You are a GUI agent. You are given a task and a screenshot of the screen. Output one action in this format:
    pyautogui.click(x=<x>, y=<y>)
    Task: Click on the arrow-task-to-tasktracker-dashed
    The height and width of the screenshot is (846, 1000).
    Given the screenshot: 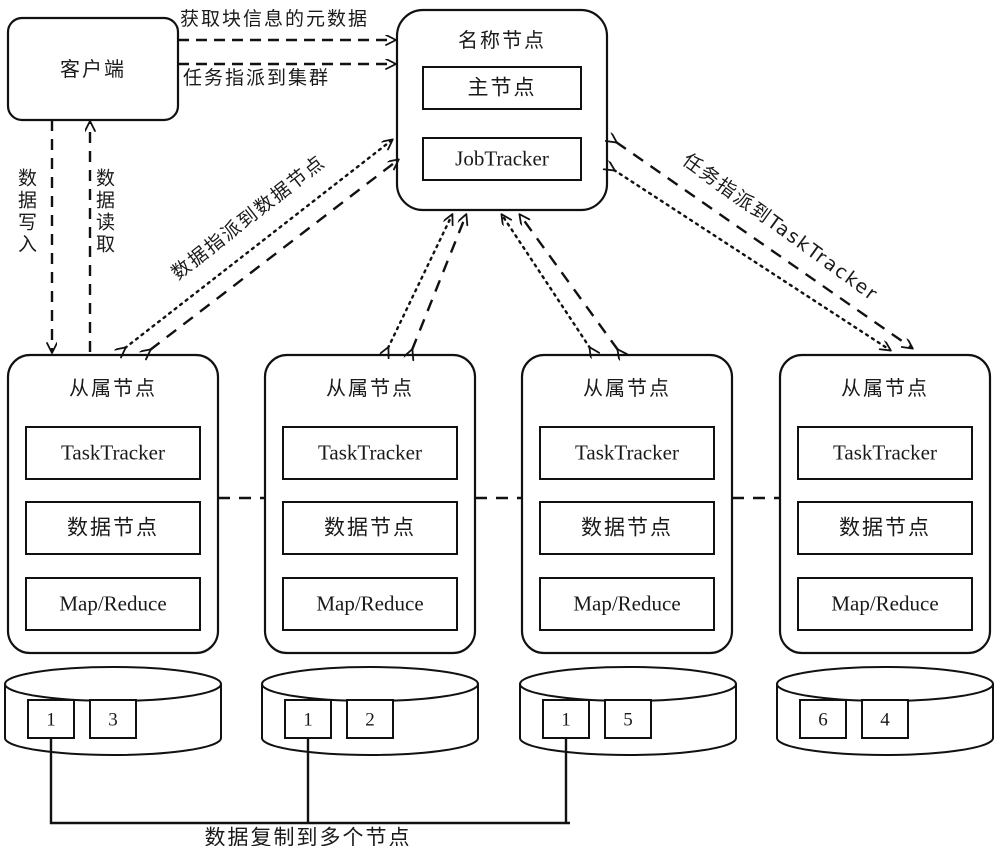 What is the action you would take?
    pyautogui.click(x=764, y=245)
    